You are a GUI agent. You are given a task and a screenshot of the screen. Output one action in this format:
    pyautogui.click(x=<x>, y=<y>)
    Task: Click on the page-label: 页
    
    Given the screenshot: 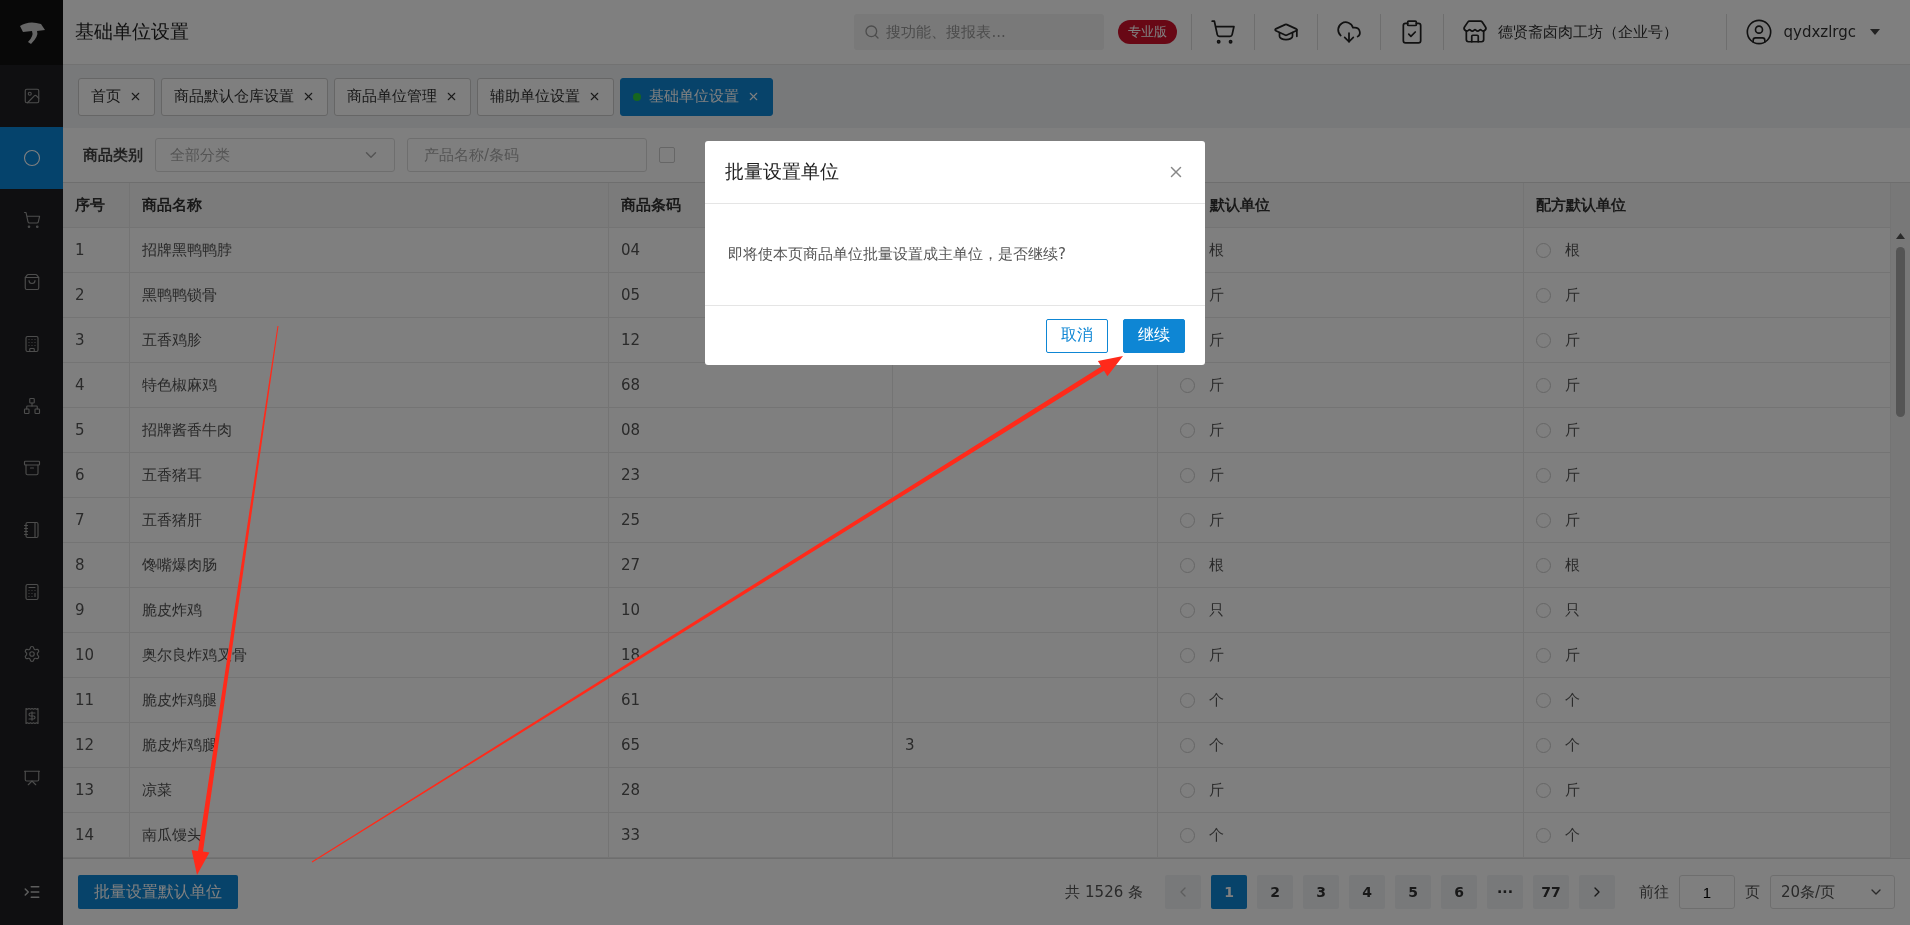 What is the action you would take?
    pyautogui.click(x=1752, y=892)
    